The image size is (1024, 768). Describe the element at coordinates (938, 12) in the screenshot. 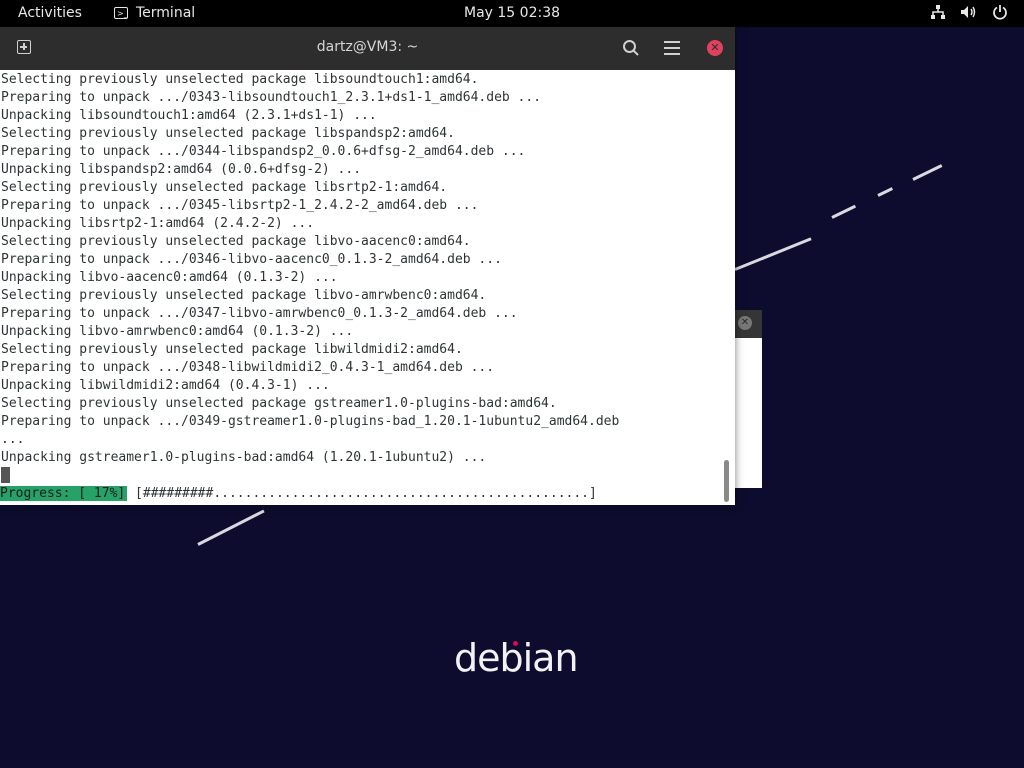

I see `network-icon` at that location.